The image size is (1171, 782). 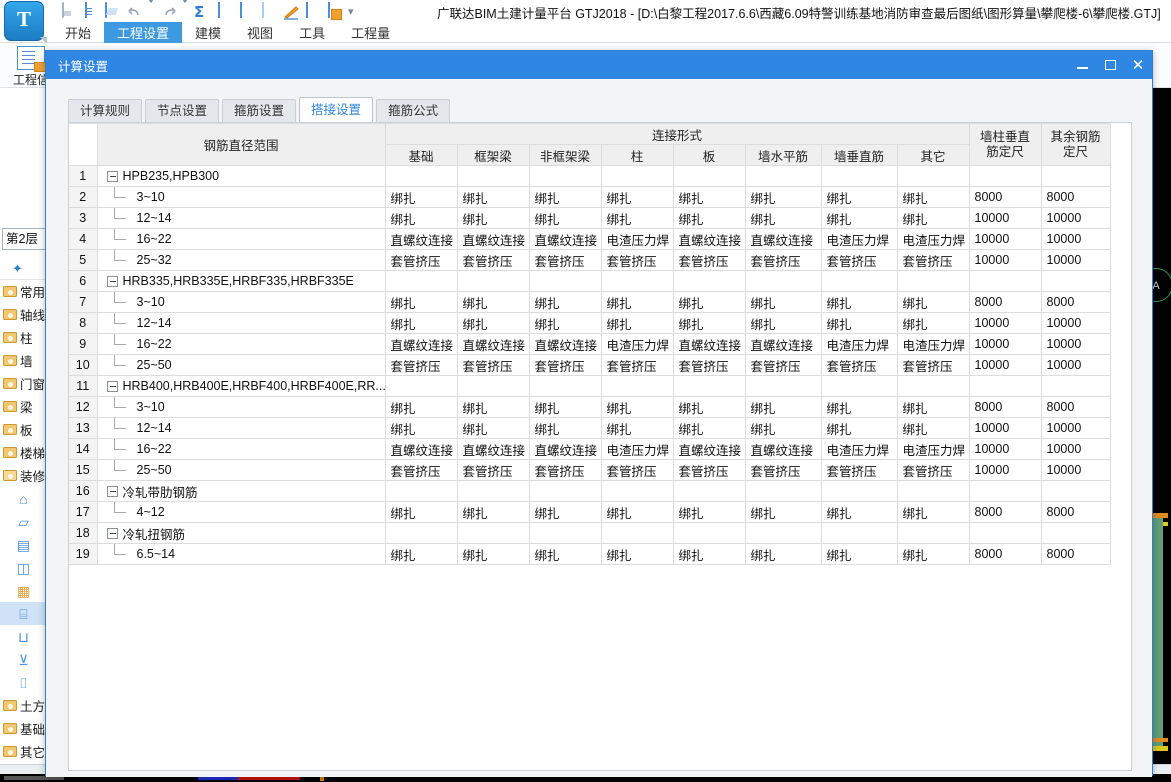 I want to click on ribbon-tab-quantities: 工程量, so click(x=370, y=32).